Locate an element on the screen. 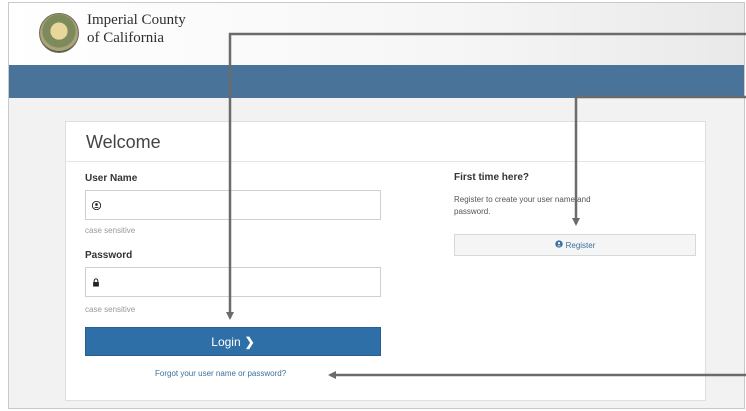  username-field-wrapper is located at coordinates (234, 205).